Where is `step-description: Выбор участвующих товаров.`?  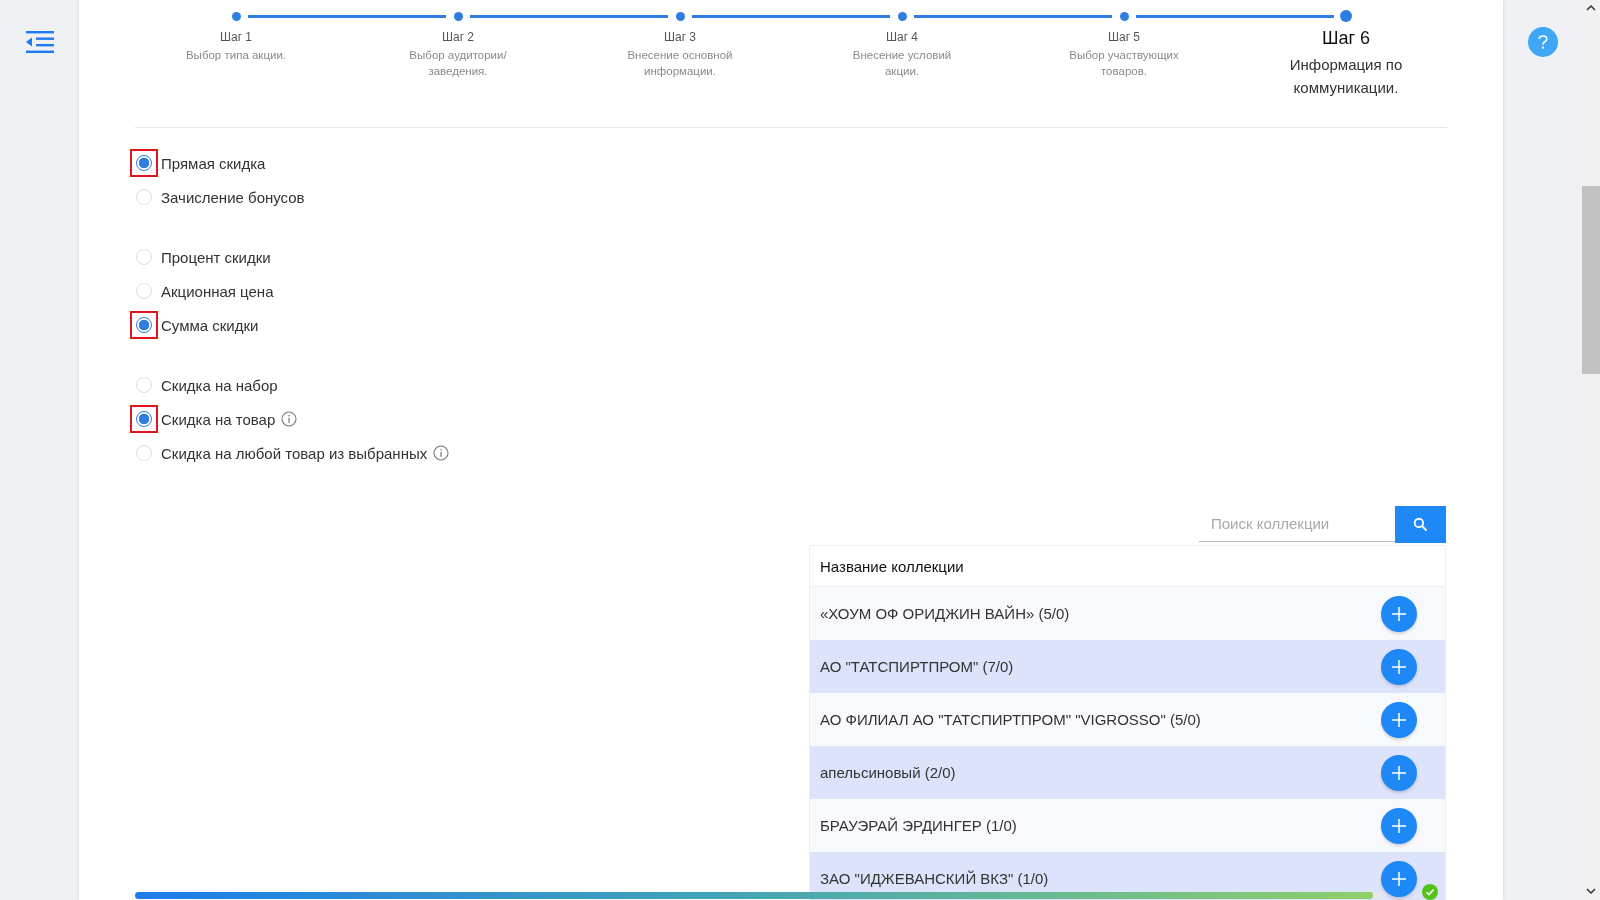
step-description: Выбор участвующих товаров. is located at coordinates (1124, 63).